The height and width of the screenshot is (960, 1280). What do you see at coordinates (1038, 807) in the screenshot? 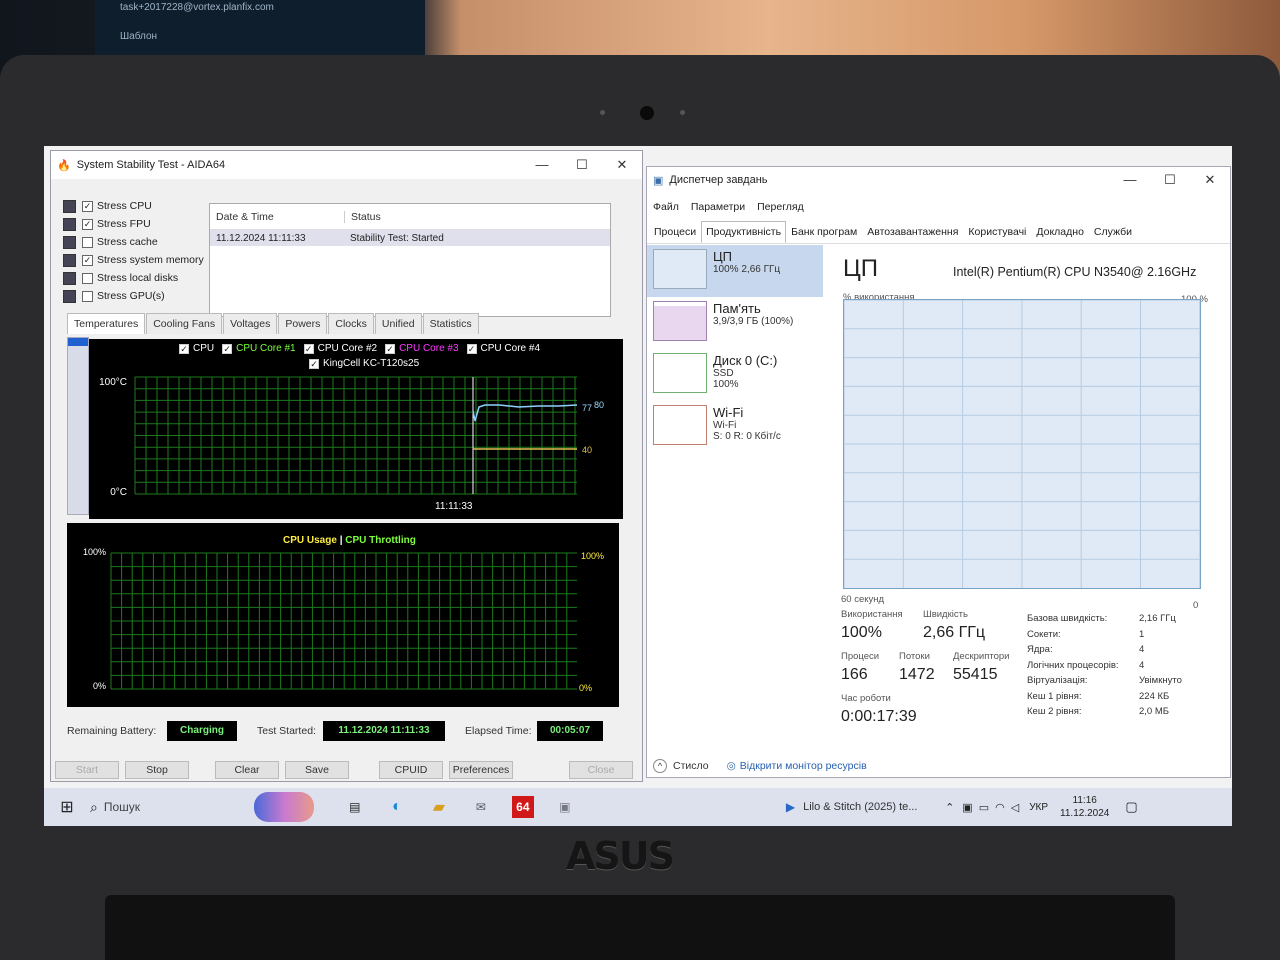
I see `language-indicator: УКР` at bounding box center [1038, 807].